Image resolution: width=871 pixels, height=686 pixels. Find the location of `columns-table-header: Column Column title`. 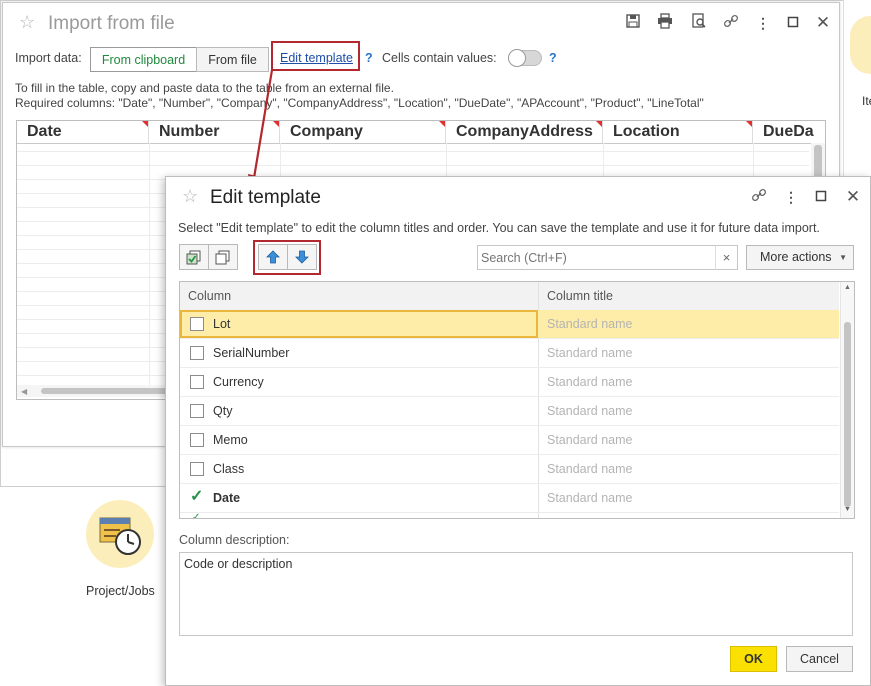

columns-table-header: Column Column title is located at coordinates (509, 296).